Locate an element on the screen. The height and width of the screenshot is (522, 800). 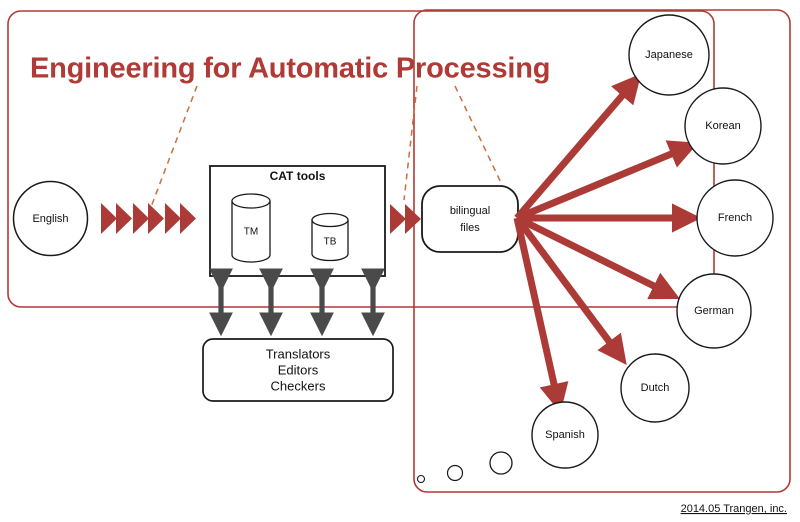
english-label: English is located at coordinates (50, 219).